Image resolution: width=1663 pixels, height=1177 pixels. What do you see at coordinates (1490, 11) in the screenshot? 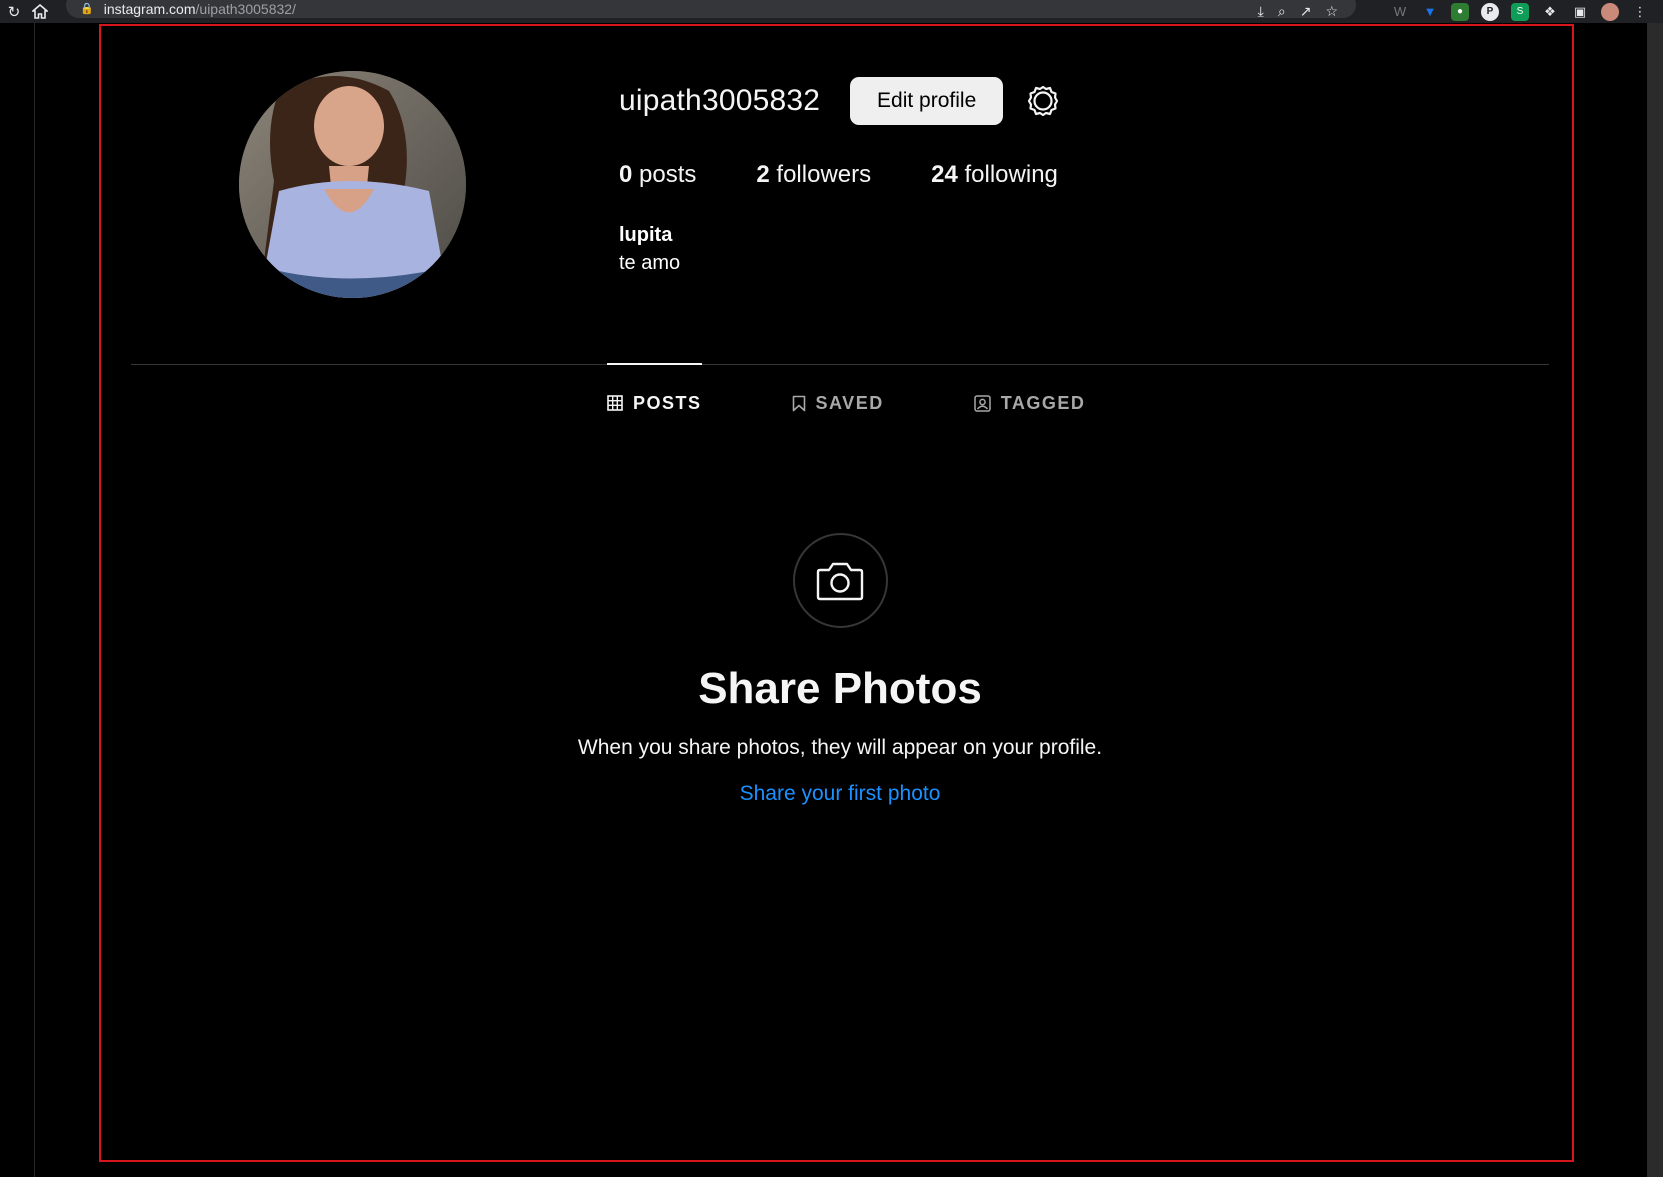
I see `extension-p-icon: P` at bounding box center [1490, 11].